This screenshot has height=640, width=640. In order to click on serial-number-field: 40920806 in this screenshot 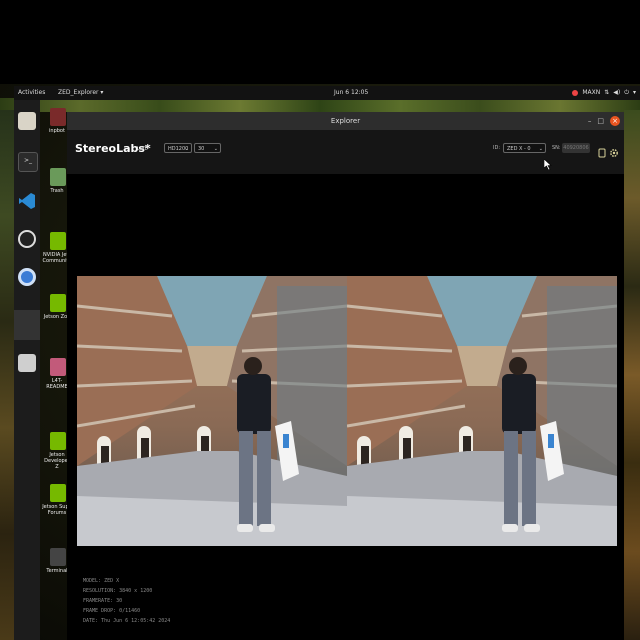, I will do `click(576, 148)`.